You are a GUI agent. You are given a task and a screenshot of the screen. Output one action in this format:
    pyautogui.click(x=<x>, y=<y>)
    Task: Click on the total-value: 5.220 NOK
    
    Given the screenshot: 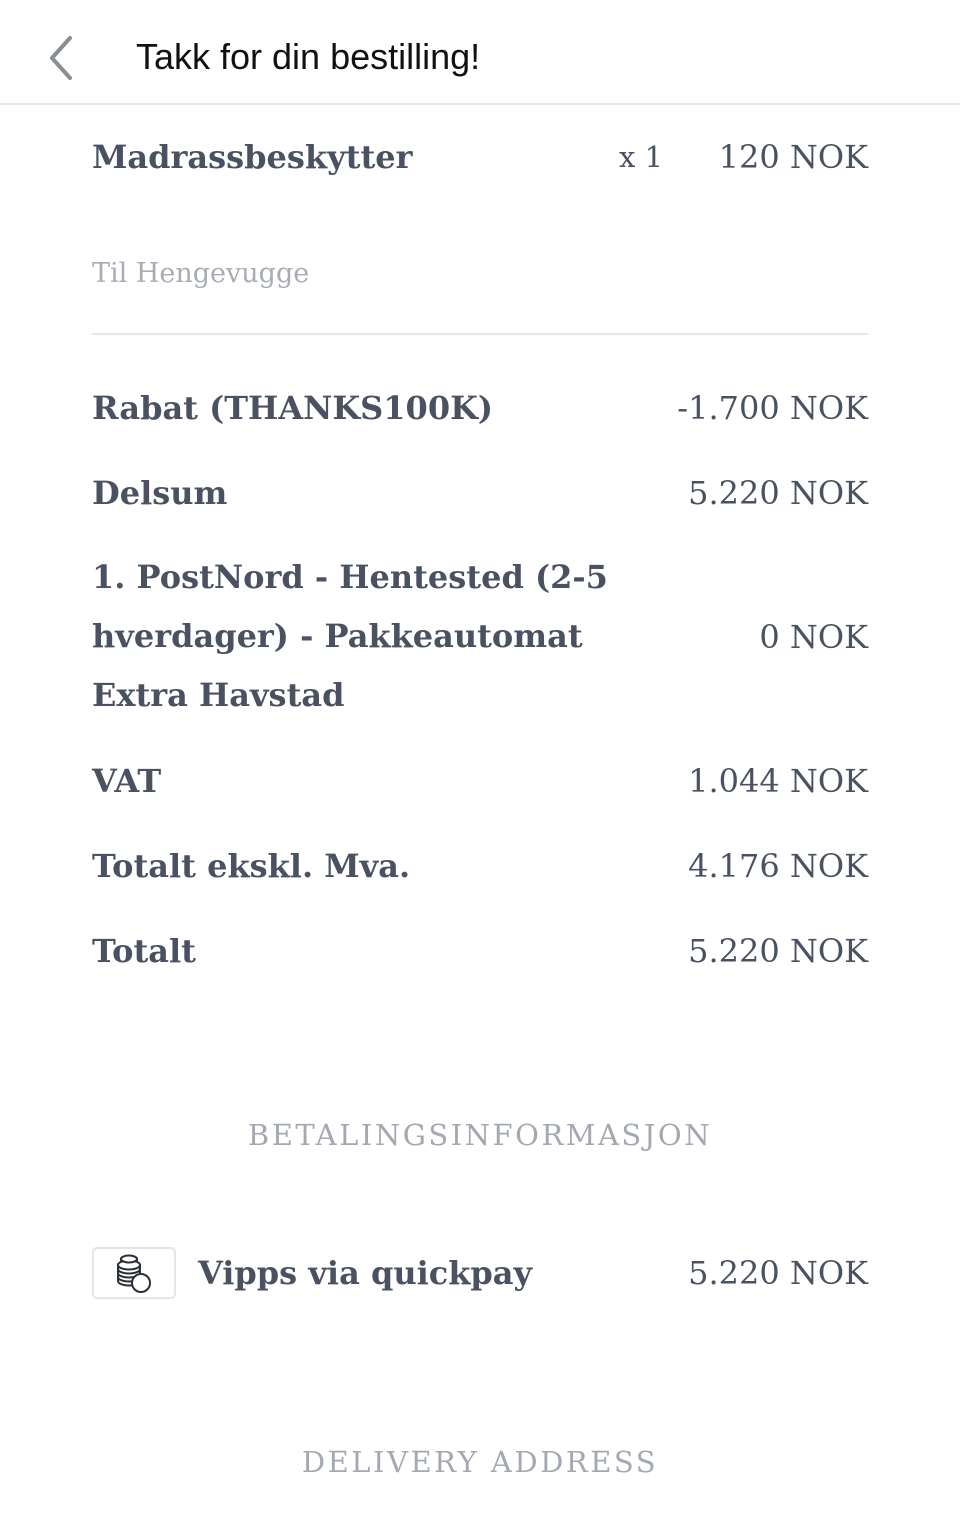 What is the action you would take?
    pyautogui.click(x=778, y=951)
    